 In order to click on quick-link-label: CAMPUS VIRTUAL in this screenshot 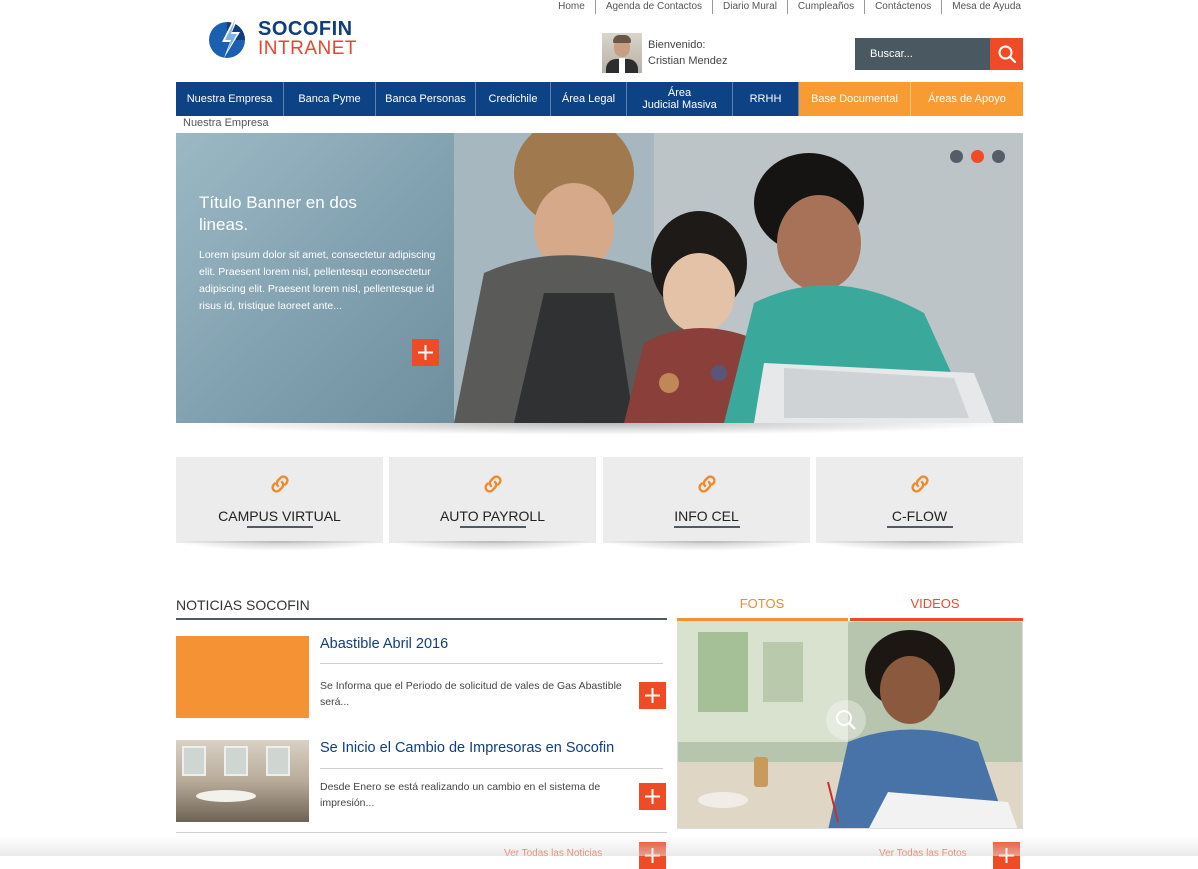, I will do `click(279, 516)`.